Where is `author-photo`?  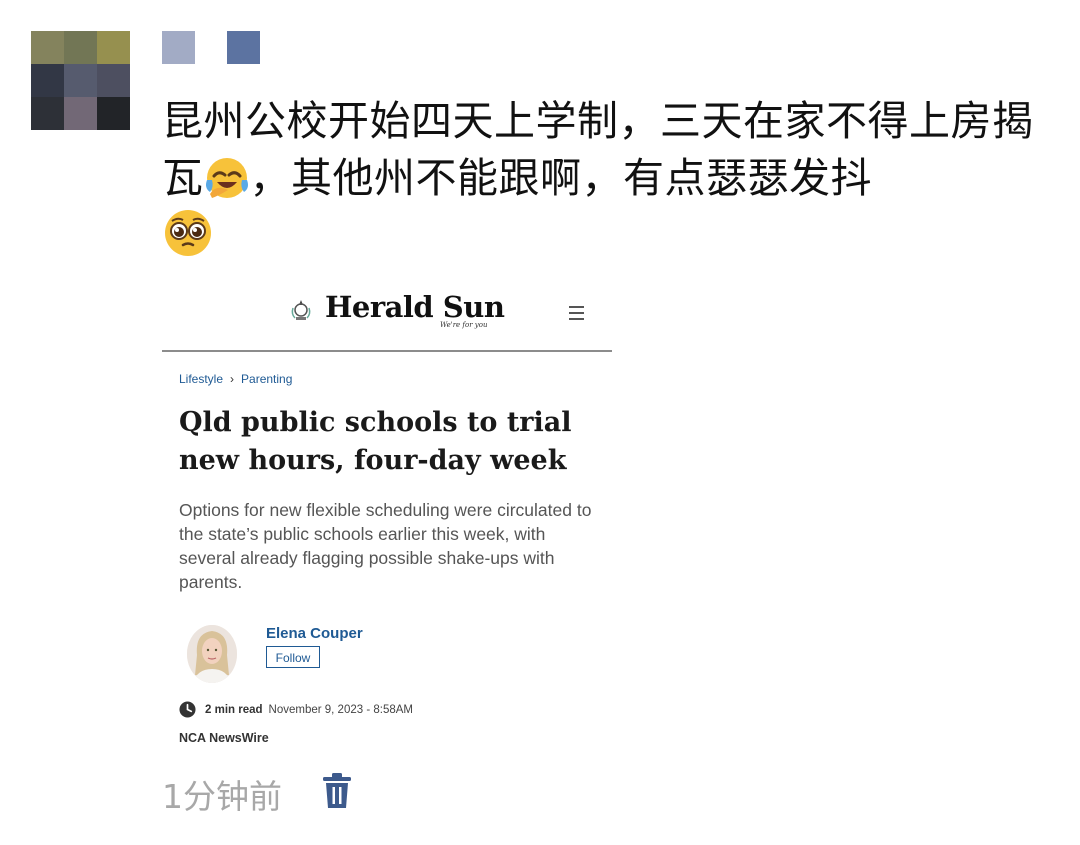
author-photo is located at coordinates (212, 654).